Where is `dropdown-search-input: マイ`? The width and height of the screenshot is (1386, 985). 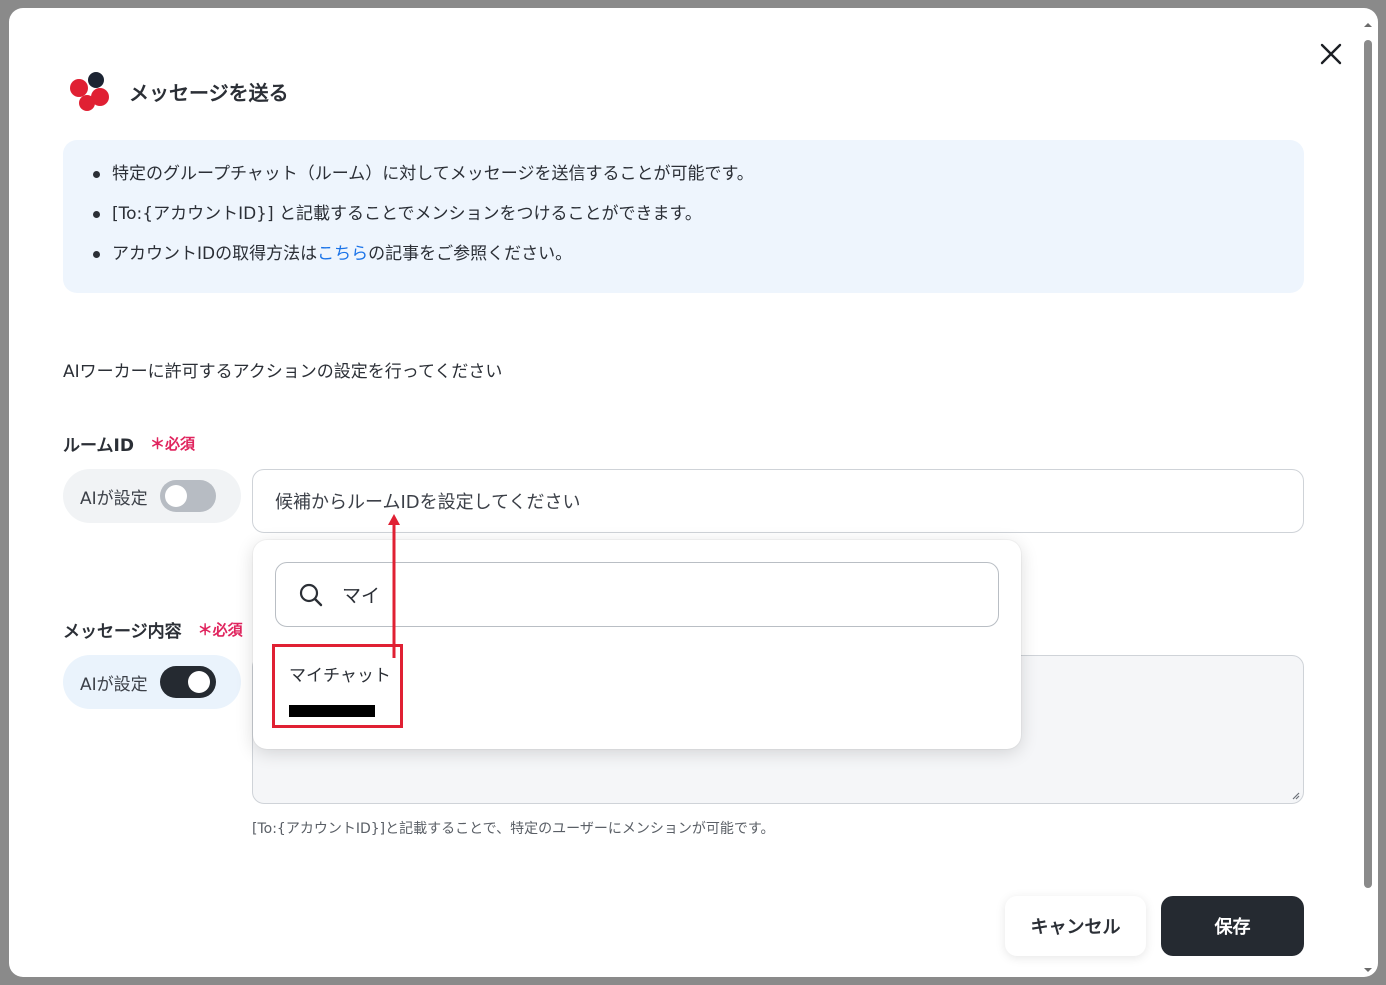 dropdown-search-input: マイ is located at coordinates (637, 594).